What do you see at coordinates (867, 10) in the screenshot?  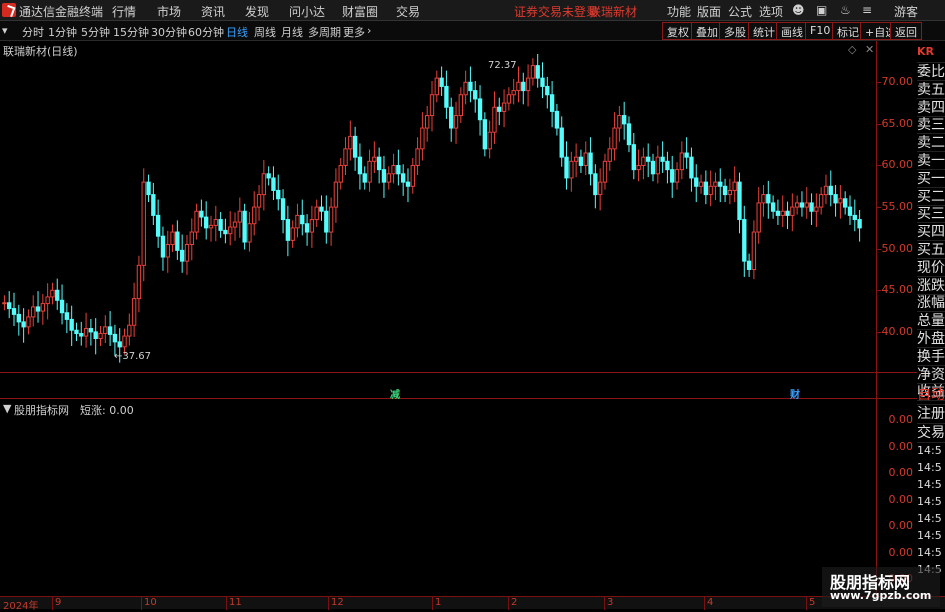 I see `menu-icon: ≡` at bounding box center [867, 10].